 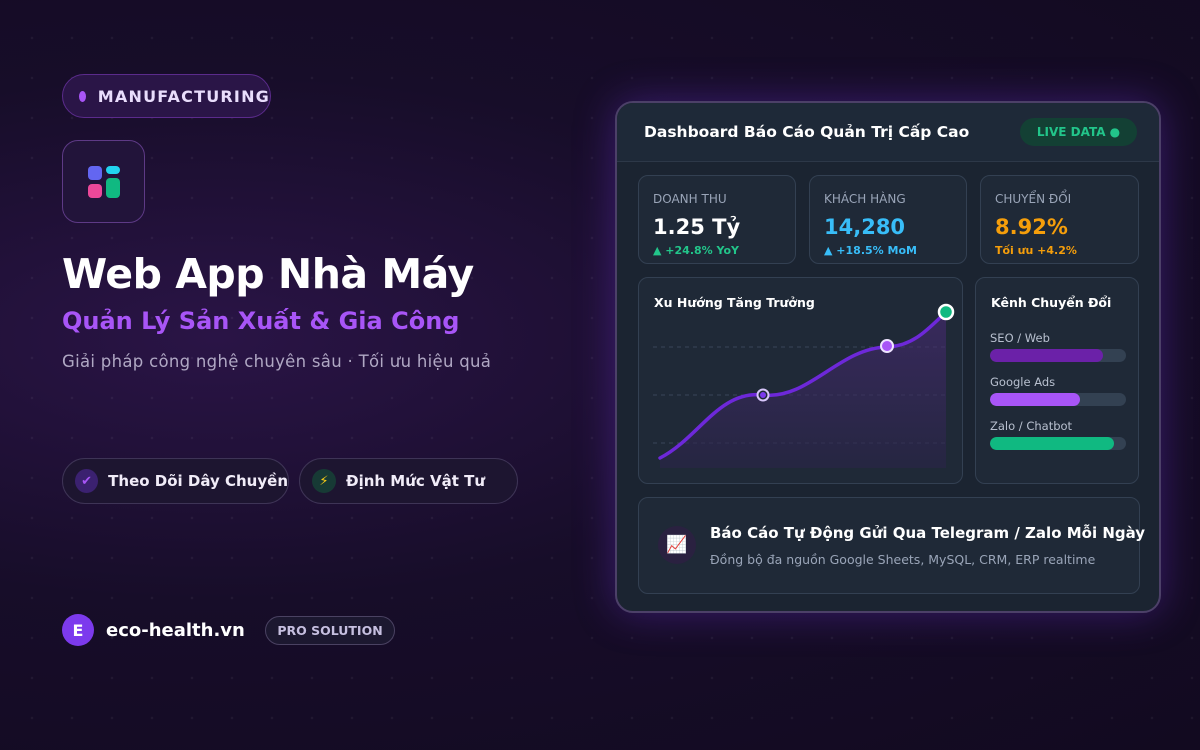 I want to click on kpi-value: 14,280, so click(x=865, y=227).